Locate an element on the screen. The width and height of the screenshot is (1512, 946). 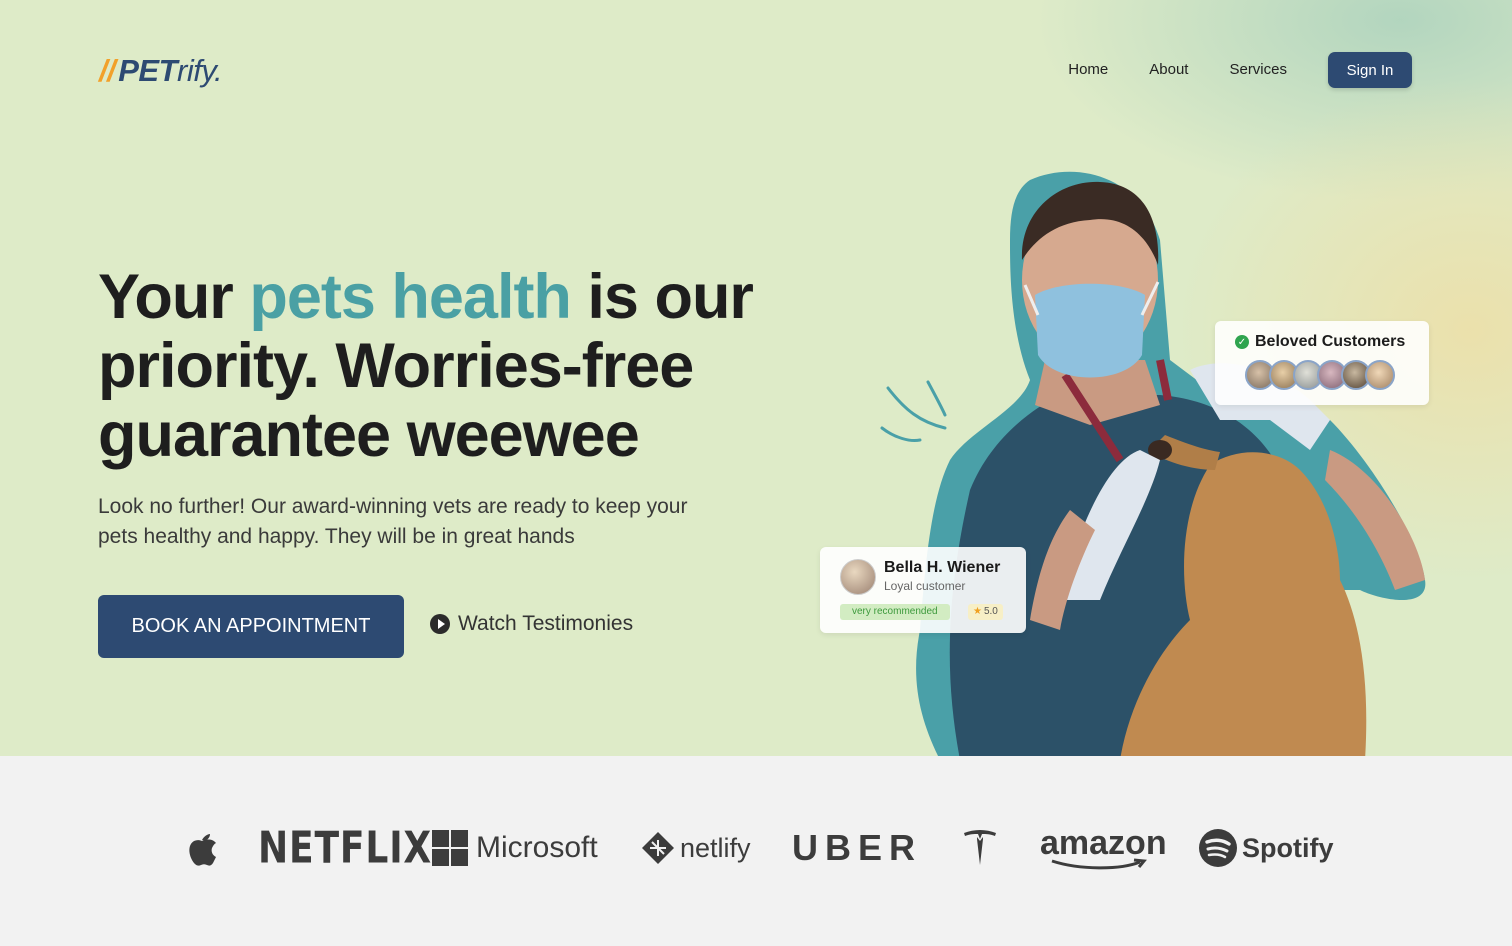
beloved-customers-card: ✓ Beloved Customers is located at coordinates (1322, 363).